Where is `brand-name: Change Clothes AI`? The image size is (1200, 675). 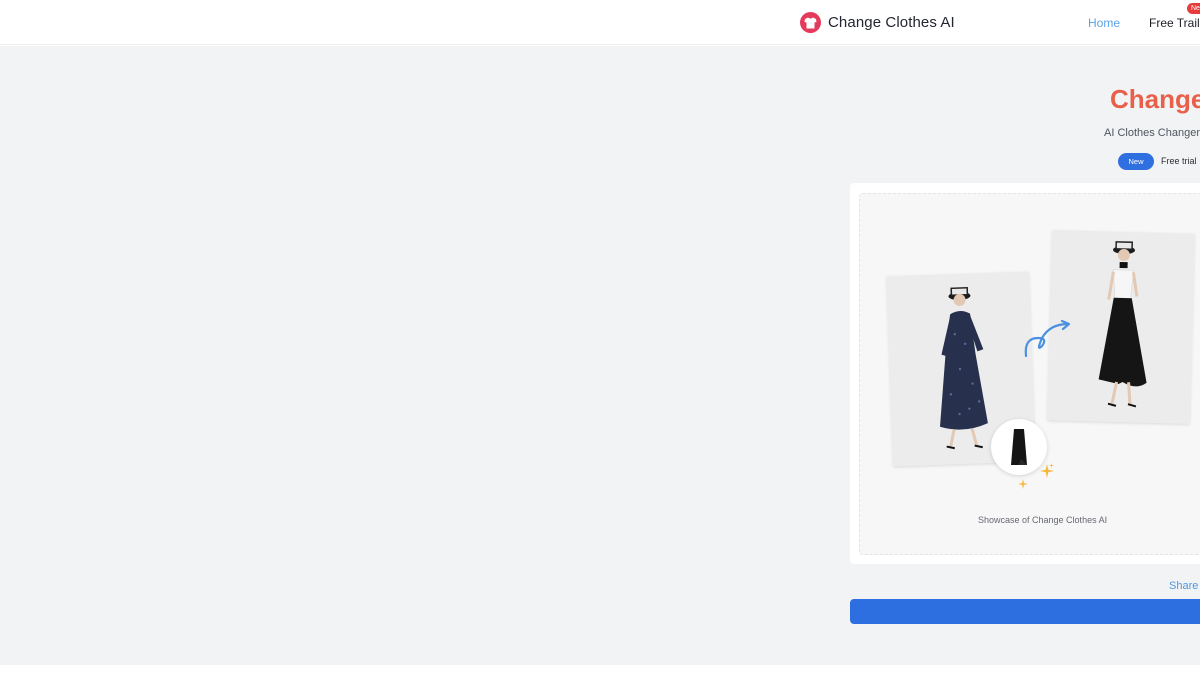 brand-name: Change Clothes AI is located at coordinates (891, 22).